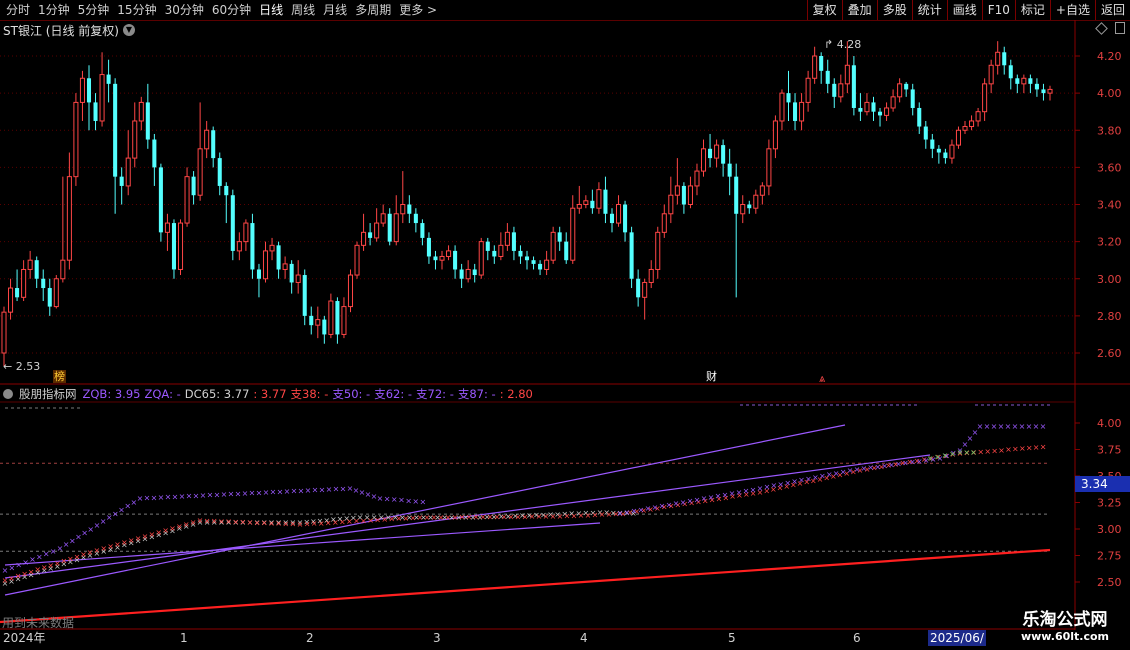 The image size is (1130, 650). What do you see at coordinates (1109, 167) in the screenshot?
I see `price-axis-label: 3.60` at bounding box center [1109, 167].